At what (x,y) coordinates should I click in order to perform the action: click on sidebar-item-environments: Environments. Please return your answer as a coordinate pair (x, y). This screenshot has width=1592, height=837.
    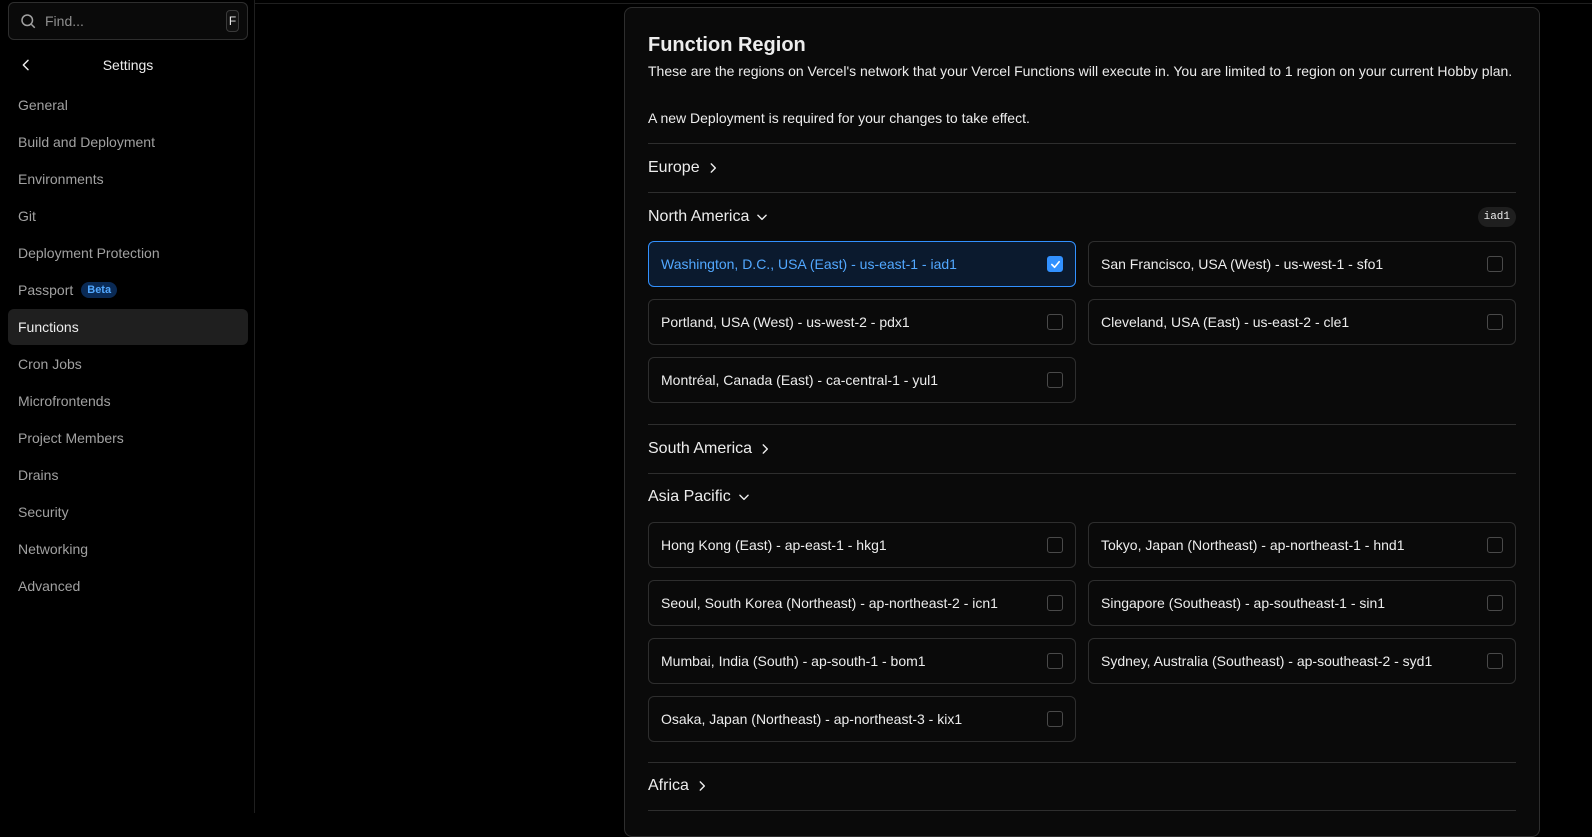
    Looking at the image, I should click on (128, 179).